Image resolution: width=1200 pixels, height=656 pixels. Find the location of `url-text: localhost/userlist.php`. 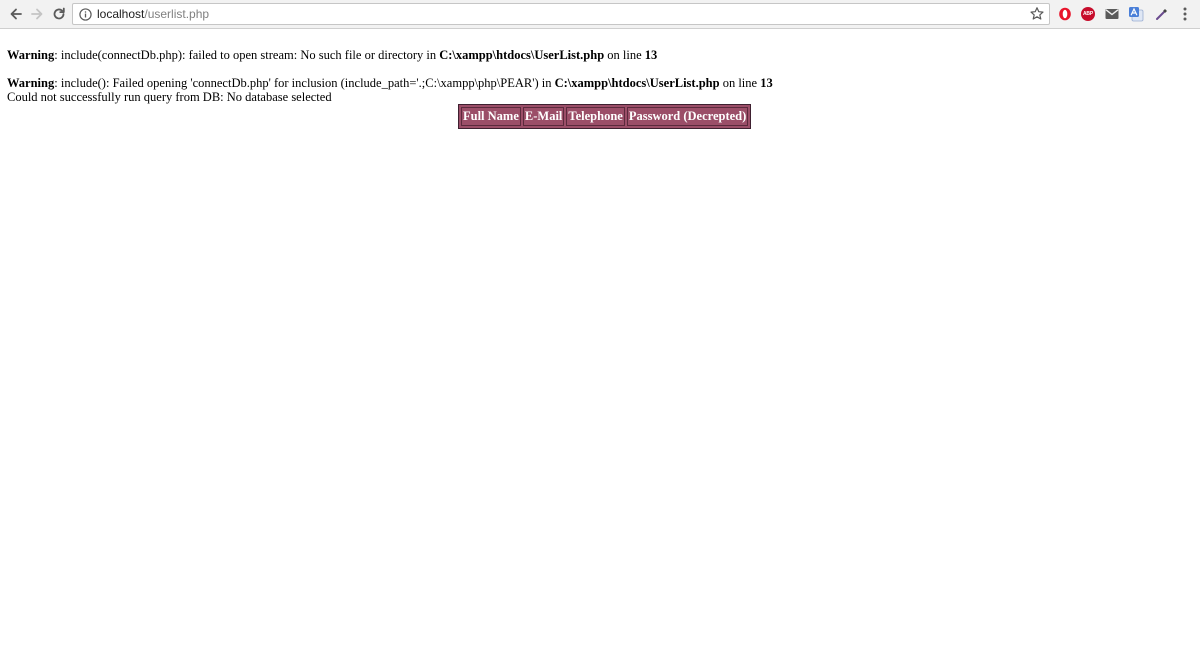

url-text: localhost/userlist.php is located at coordinates (153, 14).